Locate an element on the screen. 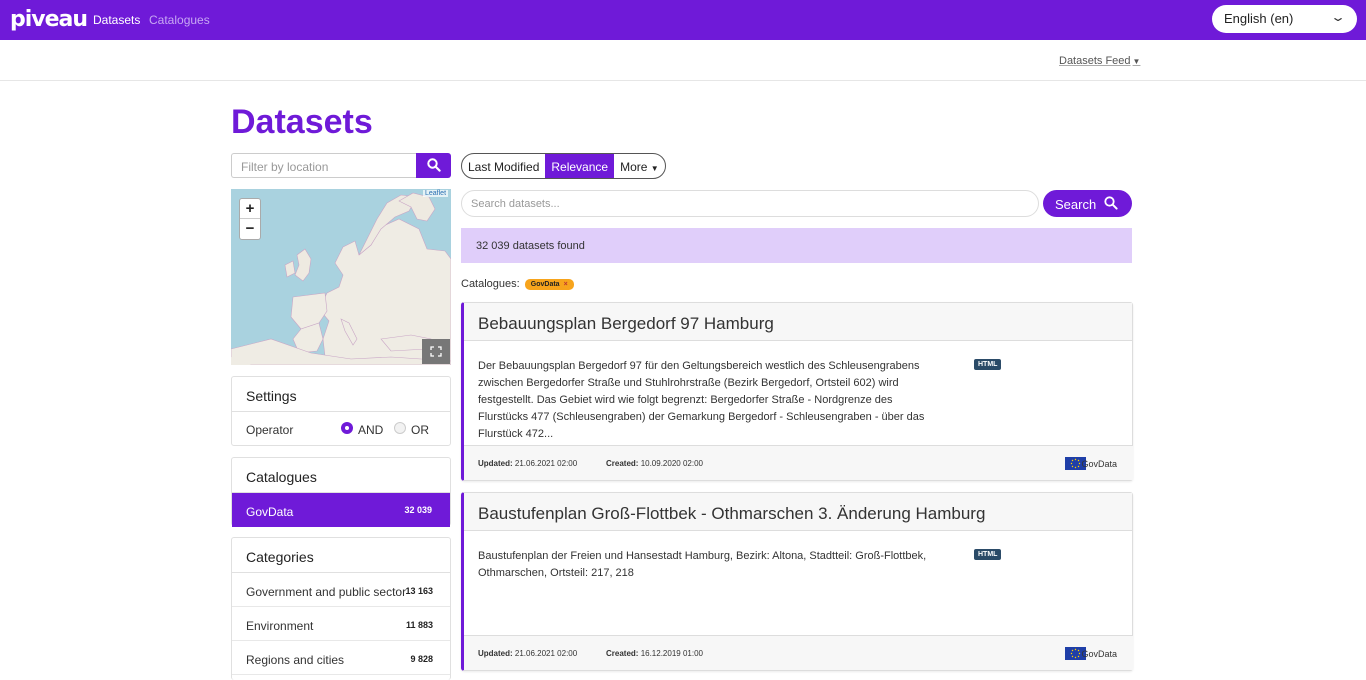 Image resolution: width=1366 pixels, height=680 pixels. operator-row: Operator AND OR is located at coordinates (341, 429).